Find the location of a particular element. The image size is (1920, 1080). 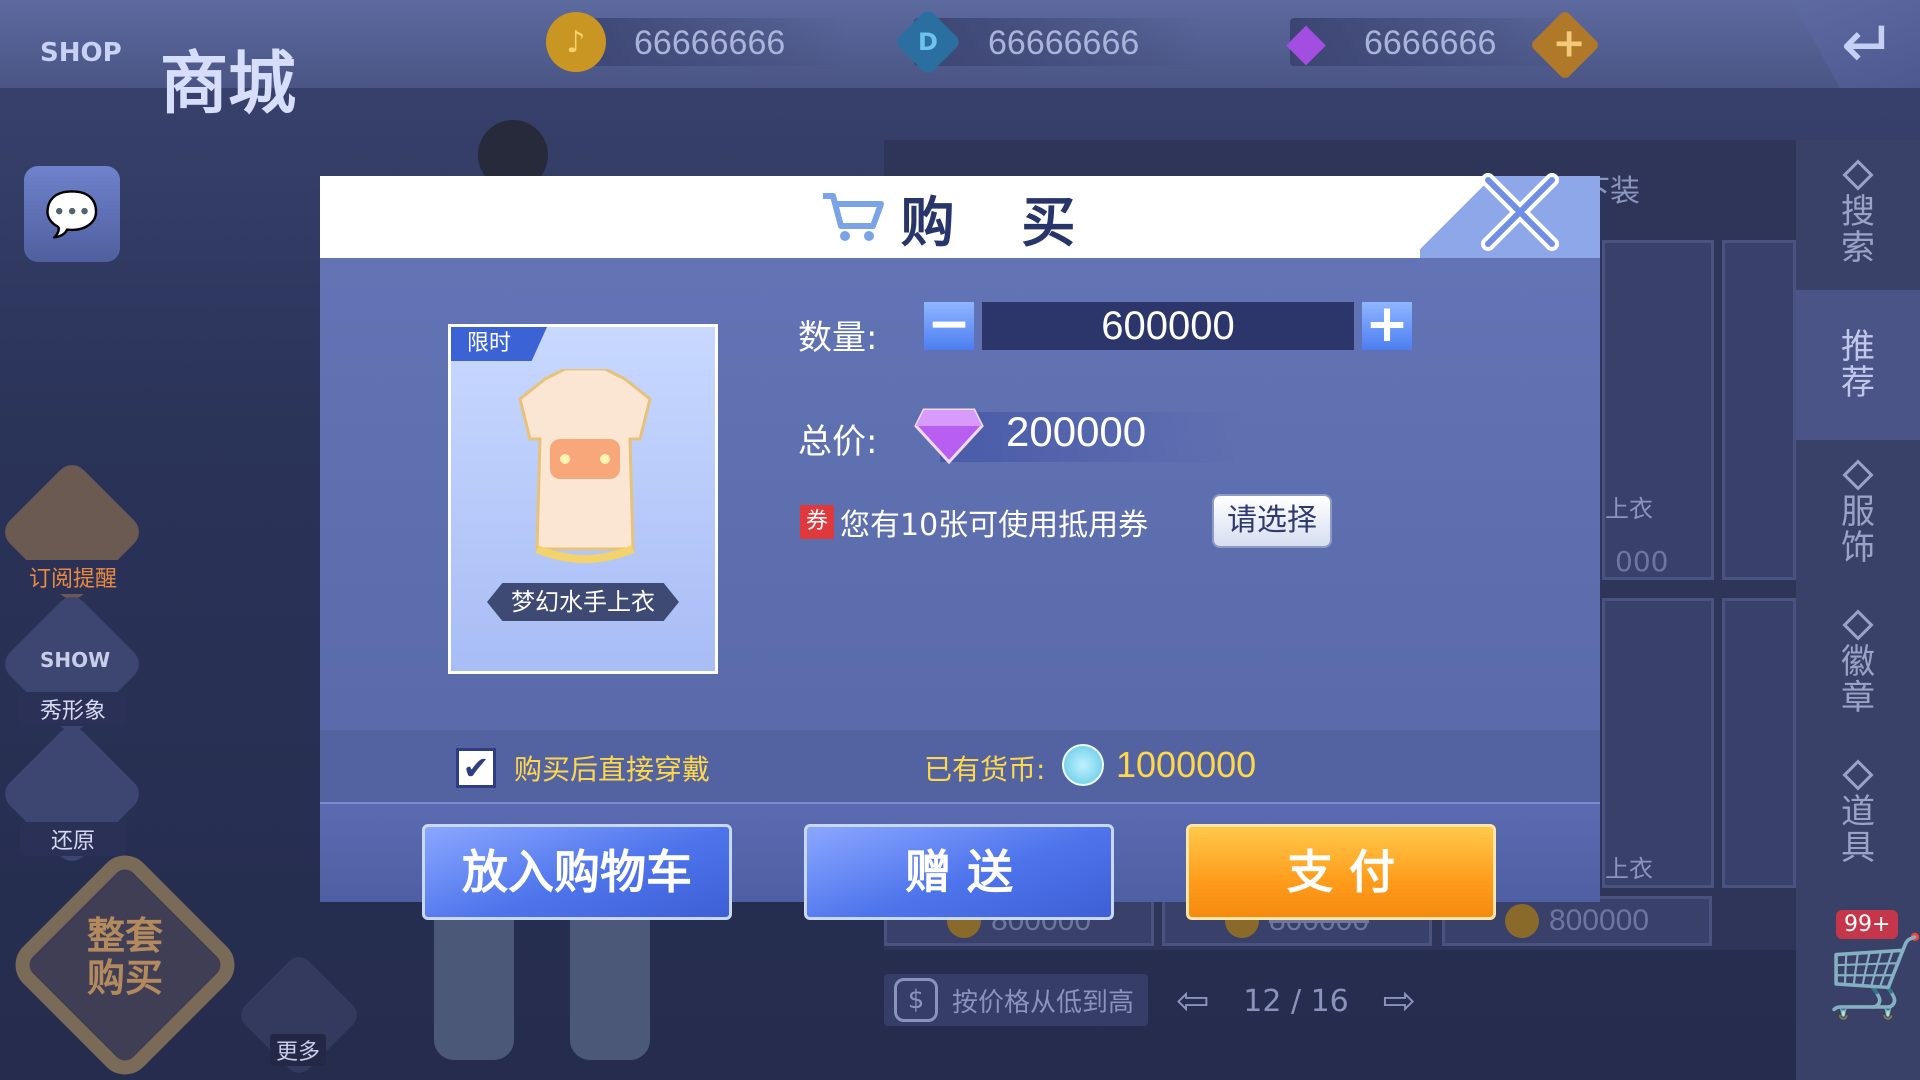

checkmark-icon: ✔ is located at coordinates (476, 768).